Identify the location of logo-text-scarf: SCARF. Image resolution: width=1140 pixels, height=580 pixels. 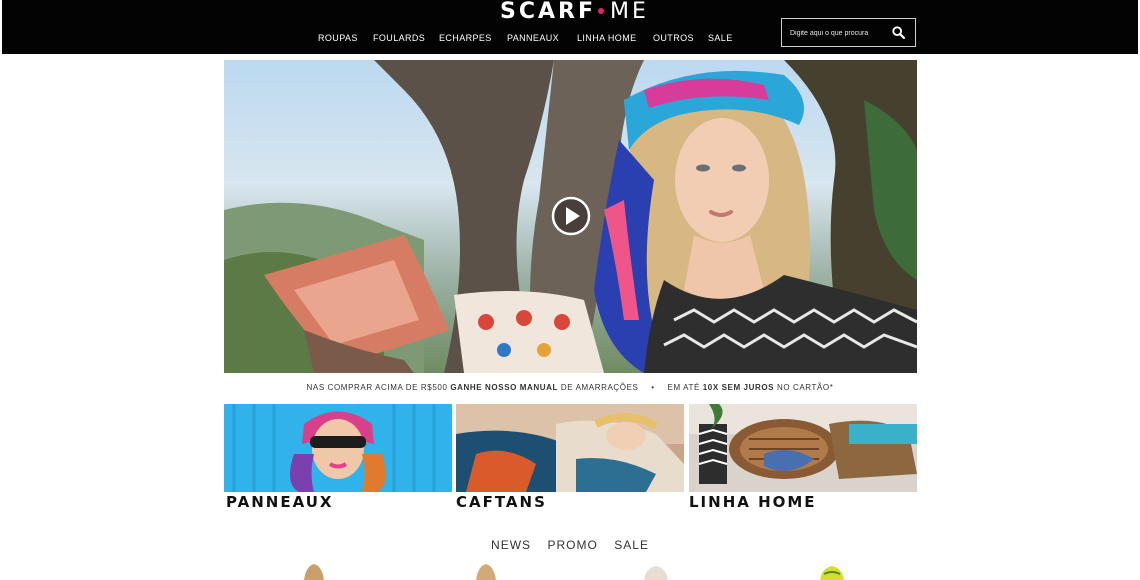
(548, 12).